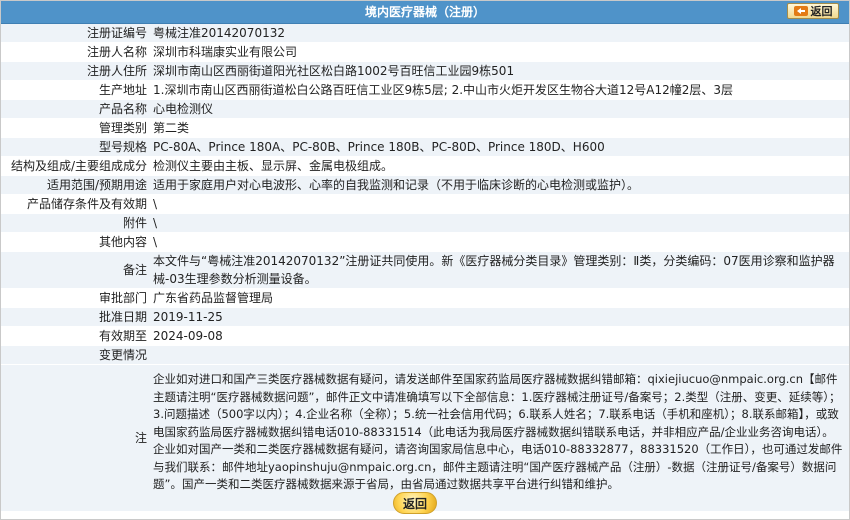 The image size is (850, 520). What do you see at coordinates (183, 109) in the screenshot?
I see `row-value: 心电检测仪` at bounding box center [183, 109].